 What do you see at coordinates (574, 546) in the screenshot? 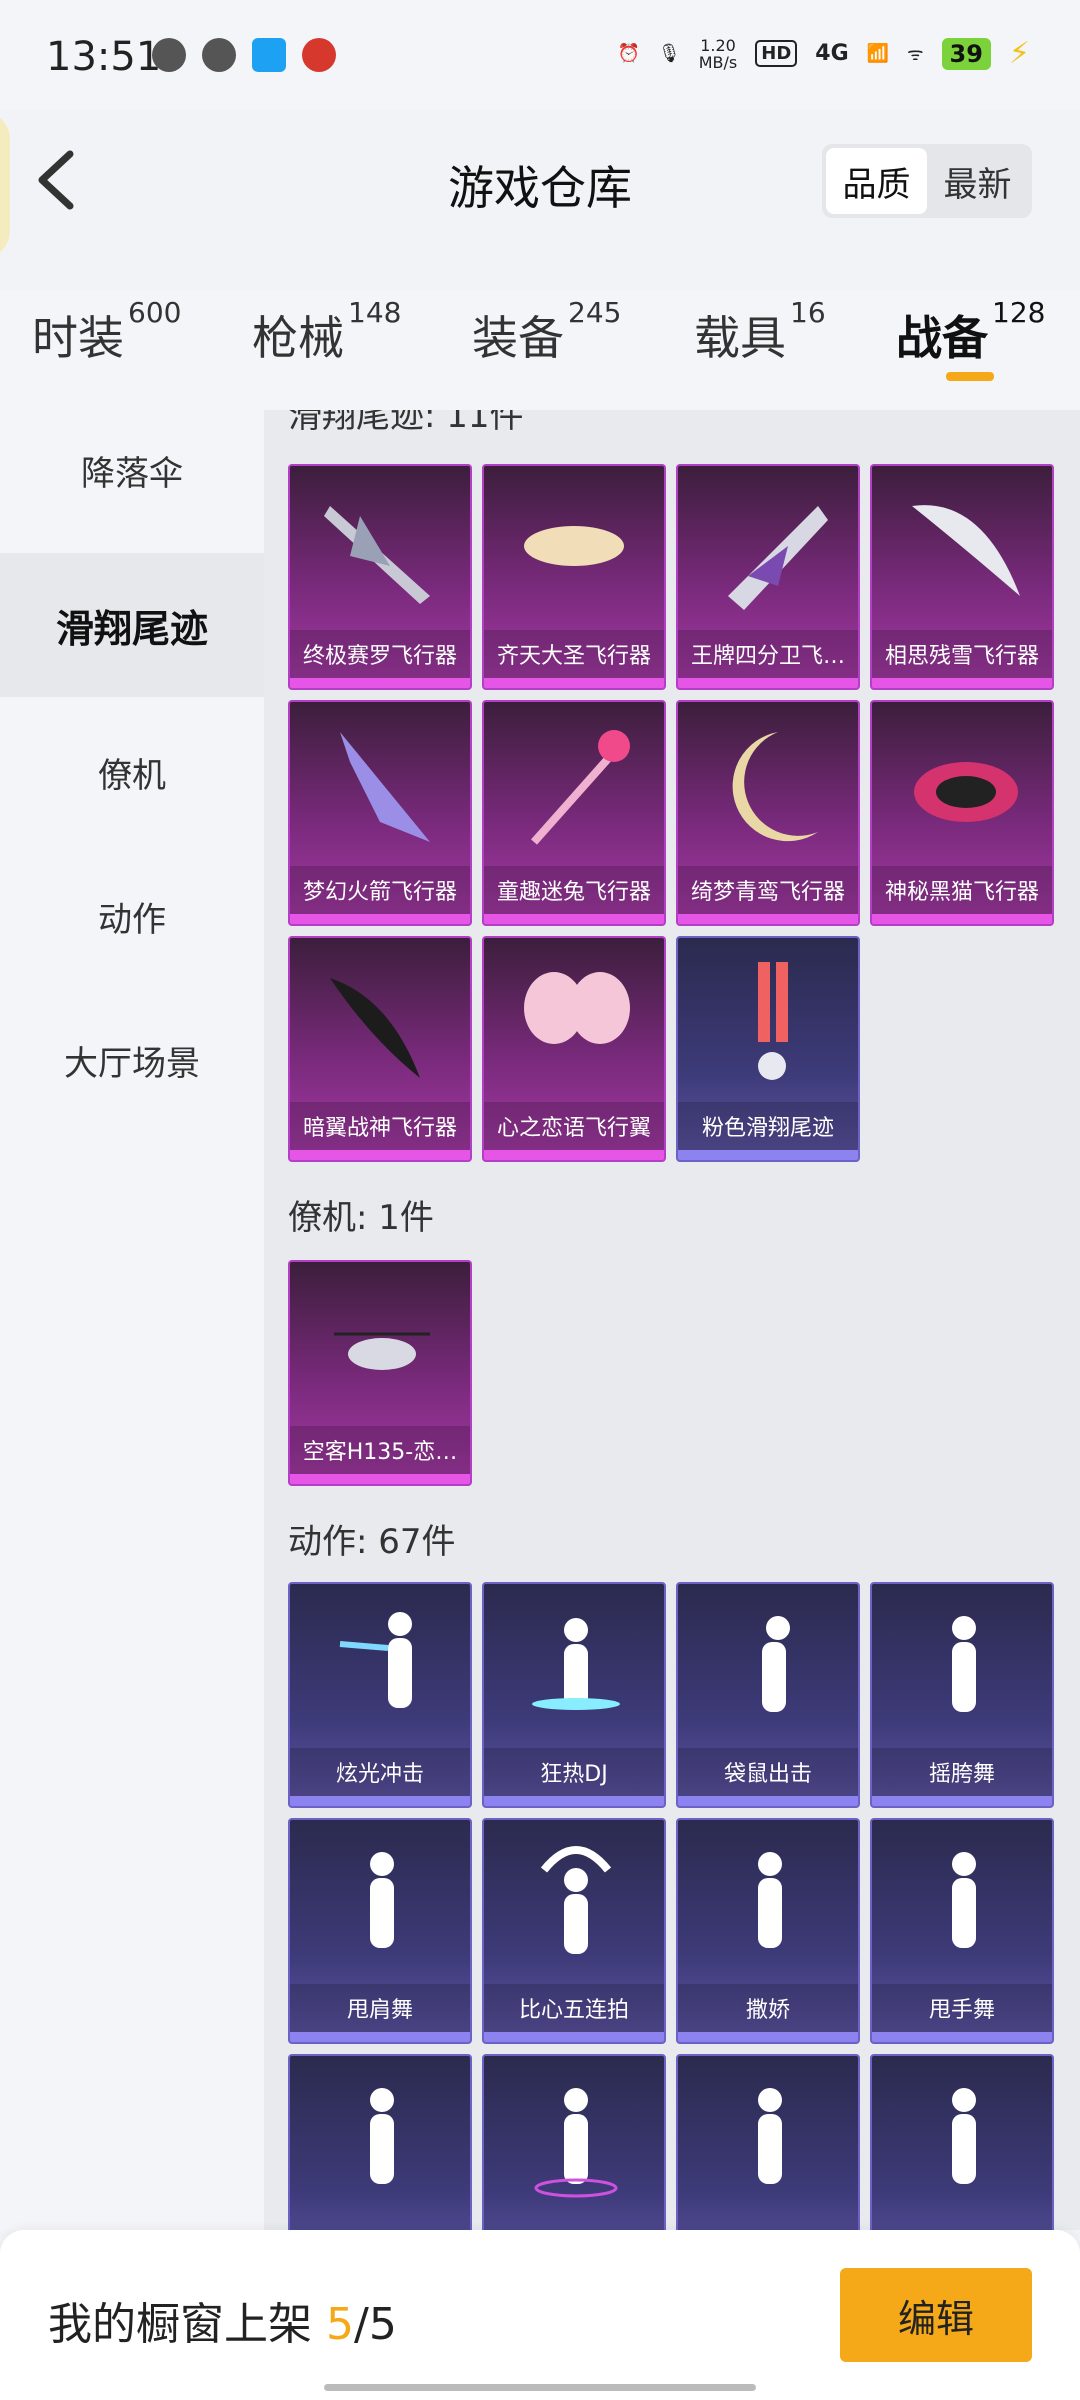
I see `cloud-icon` at bounding box center [574, 546].